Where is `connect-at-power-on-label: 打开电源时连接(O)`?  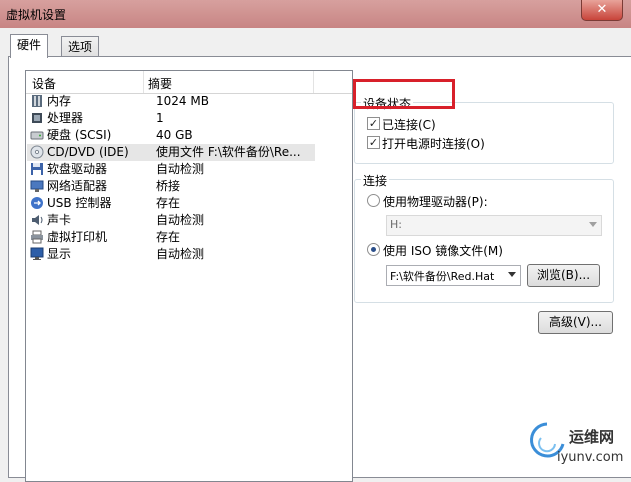
connect-at-power-on-label: 打开电源时连接(O) is located at coordinates (433, 143).